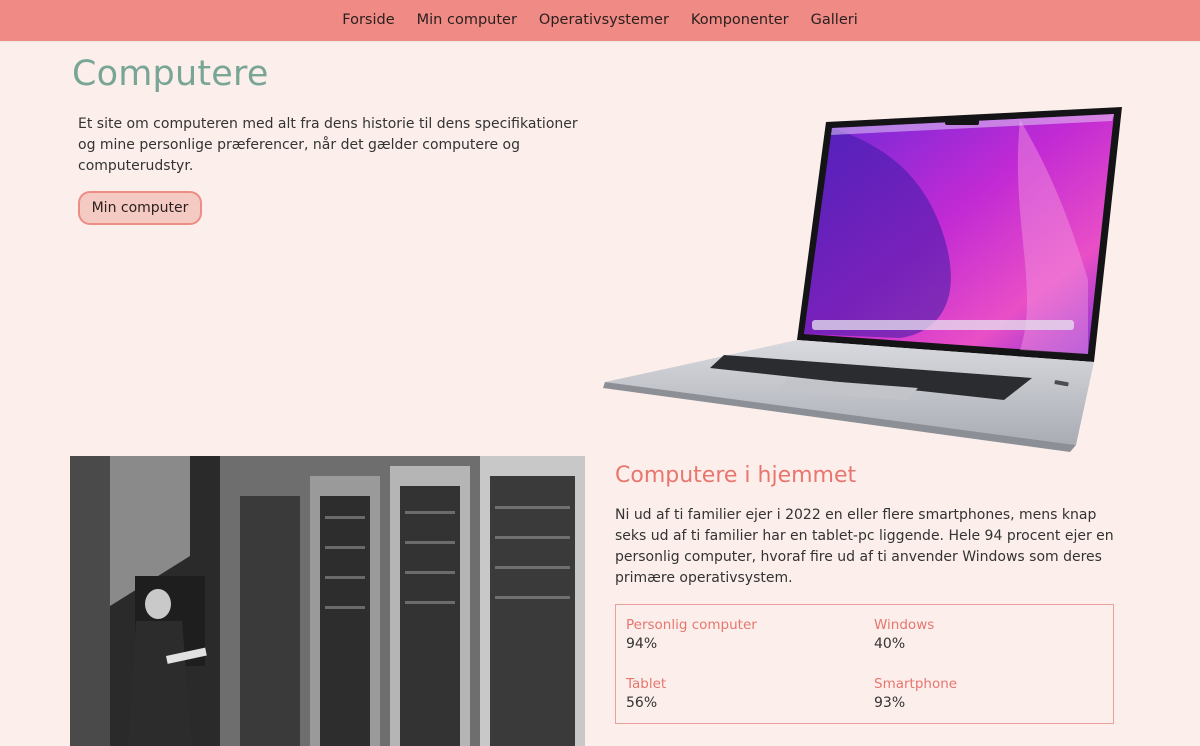 This screenshot has width=1200, height=746. Describe the element at coordinates (604, 20) in the screenshot. I see `nav-link-operativsystemer: Operativsystemer` at that location.